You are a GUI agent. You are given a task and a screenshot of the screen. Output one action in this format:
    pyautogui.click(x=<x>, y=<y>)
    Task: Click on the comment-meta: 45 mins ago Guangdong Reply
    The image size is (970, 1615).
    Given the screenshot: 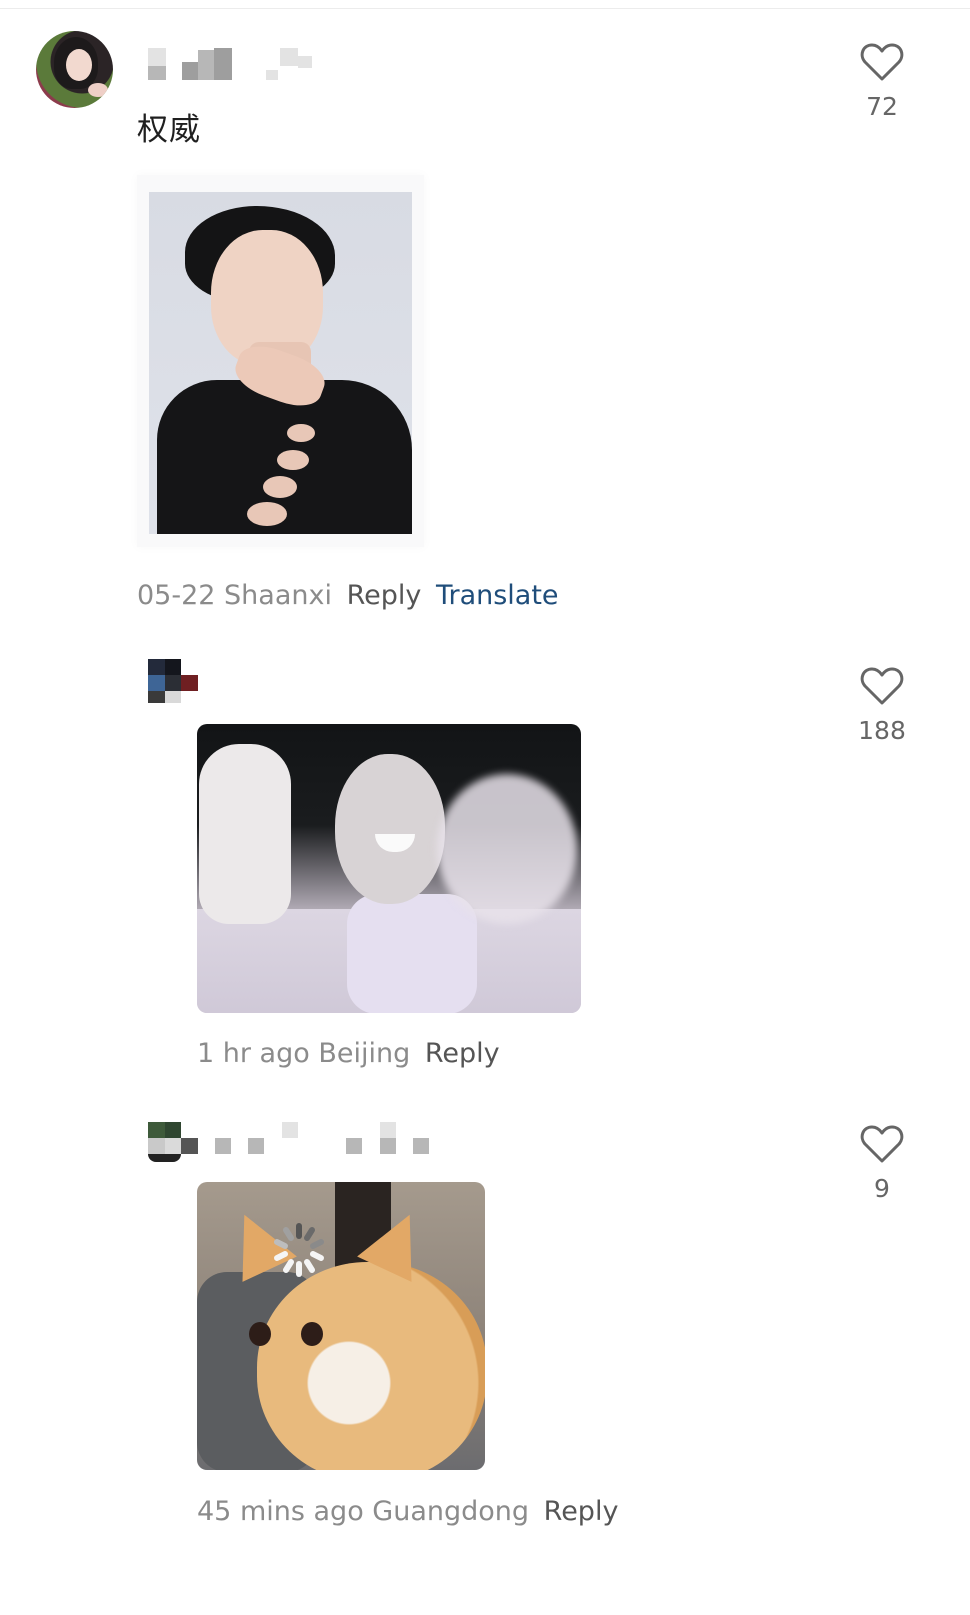 What is the action you would take?
    pyautogui.click(x=407, y=1511)
    